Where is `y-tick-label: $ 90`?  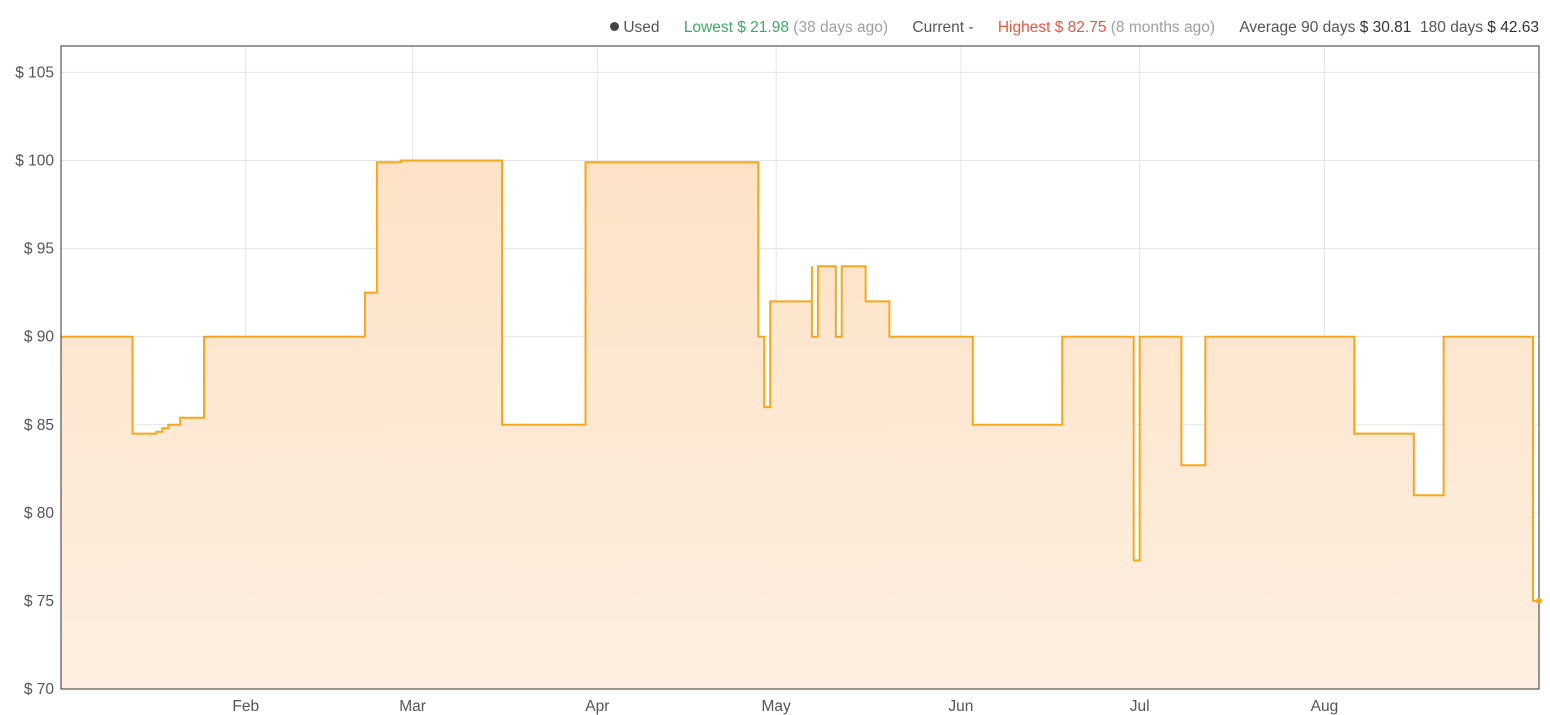 y-tick-label: $ 90 is located at coordinates (39, 337).